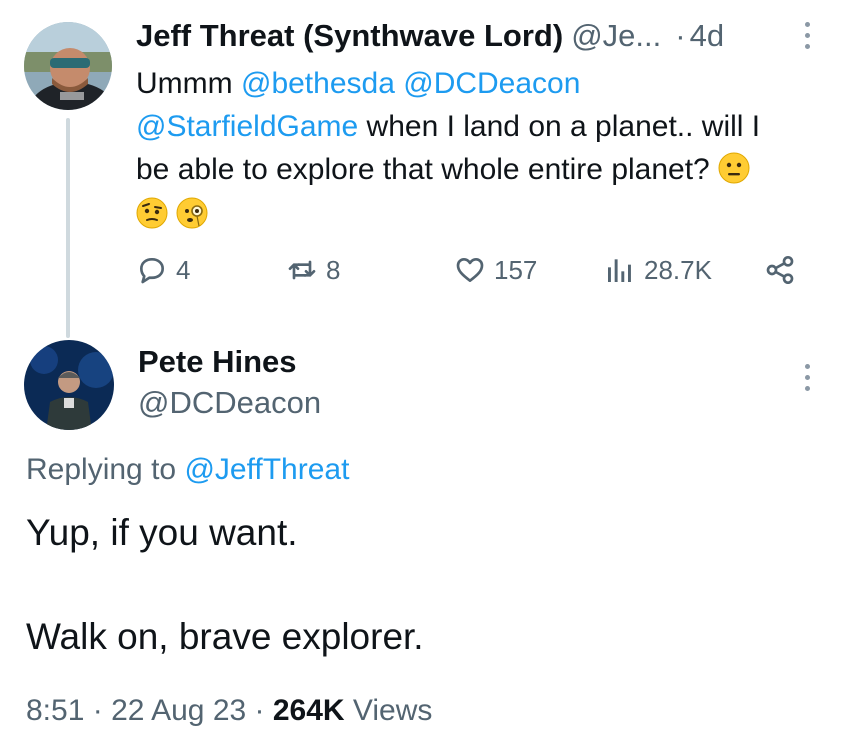 This screenshot has width=848, height=750. What do you see at coordinates (388, 710) in the screenshot?
I see `tweet2-views-label: Views` at bounding box center [388, 710].